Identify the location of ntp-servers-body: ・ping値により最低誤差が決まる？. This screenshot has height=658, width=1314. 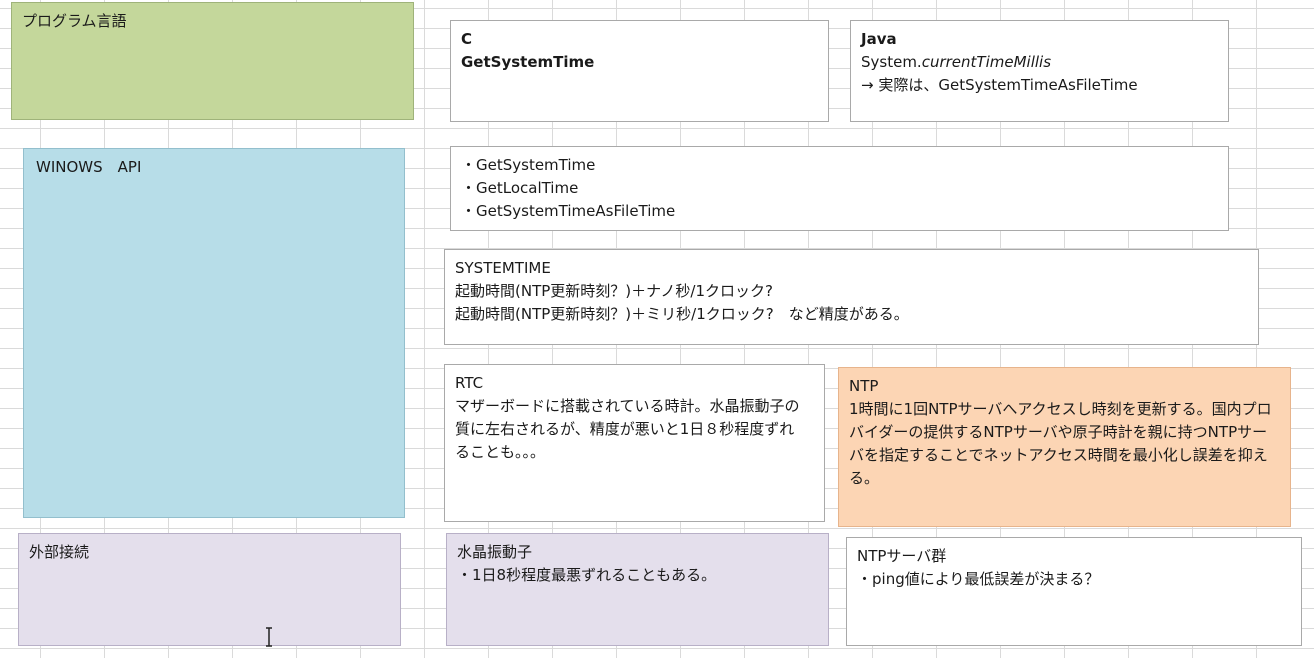
(978, 579).